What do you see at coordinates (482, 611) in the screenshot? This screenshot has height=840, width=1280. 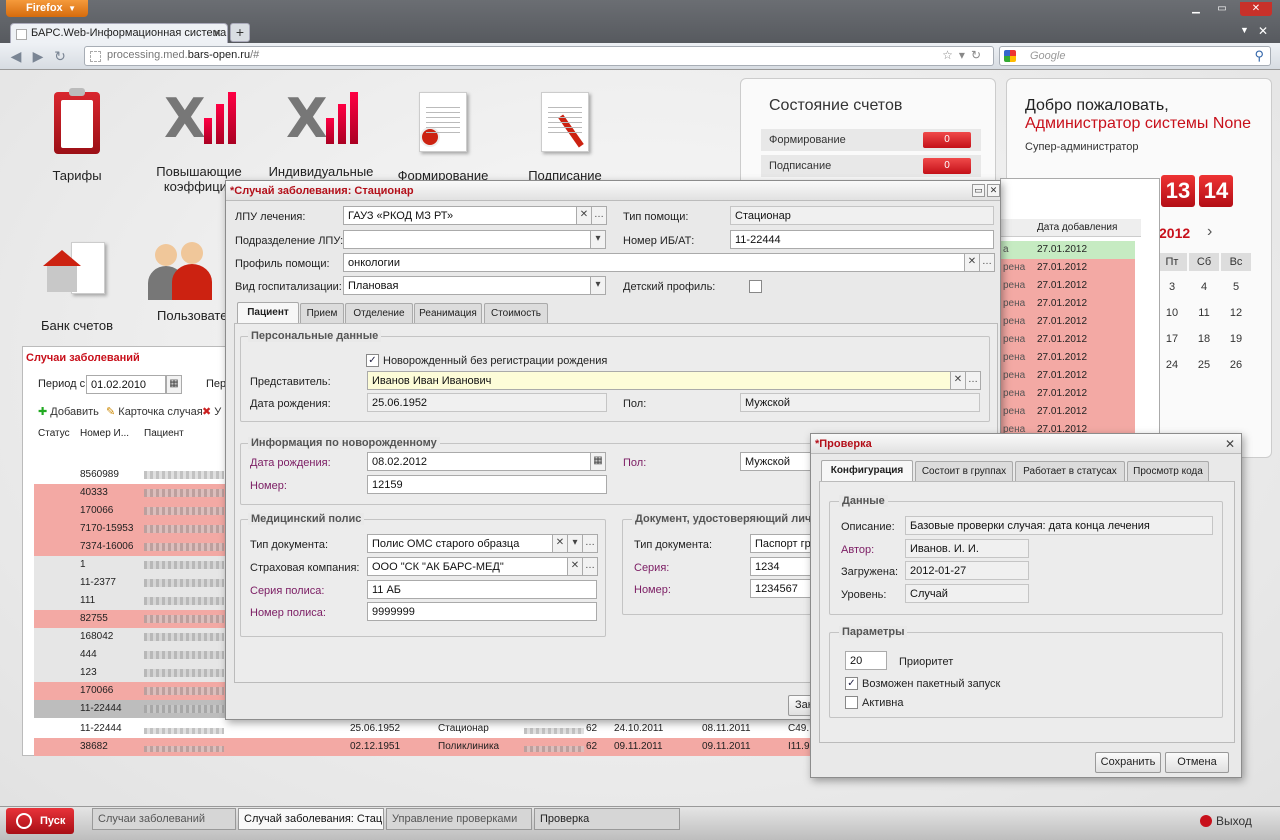 I see `policy-number-input: 9999999` at bounding box center [482, 611].